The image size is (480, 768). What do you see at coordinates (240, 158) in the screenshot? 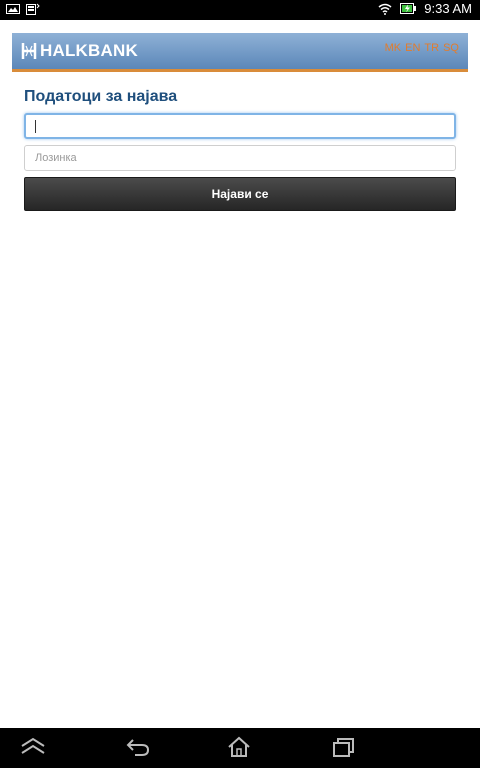
I see `password-field: Лозинка` at bounding box center [240, 158].